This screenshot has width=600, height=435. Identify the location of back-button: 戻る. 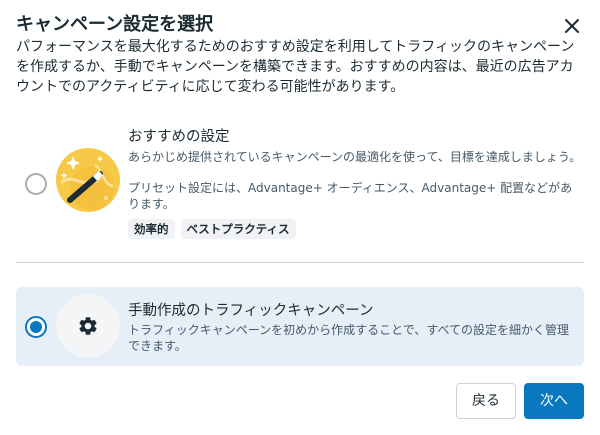
(486, 401).